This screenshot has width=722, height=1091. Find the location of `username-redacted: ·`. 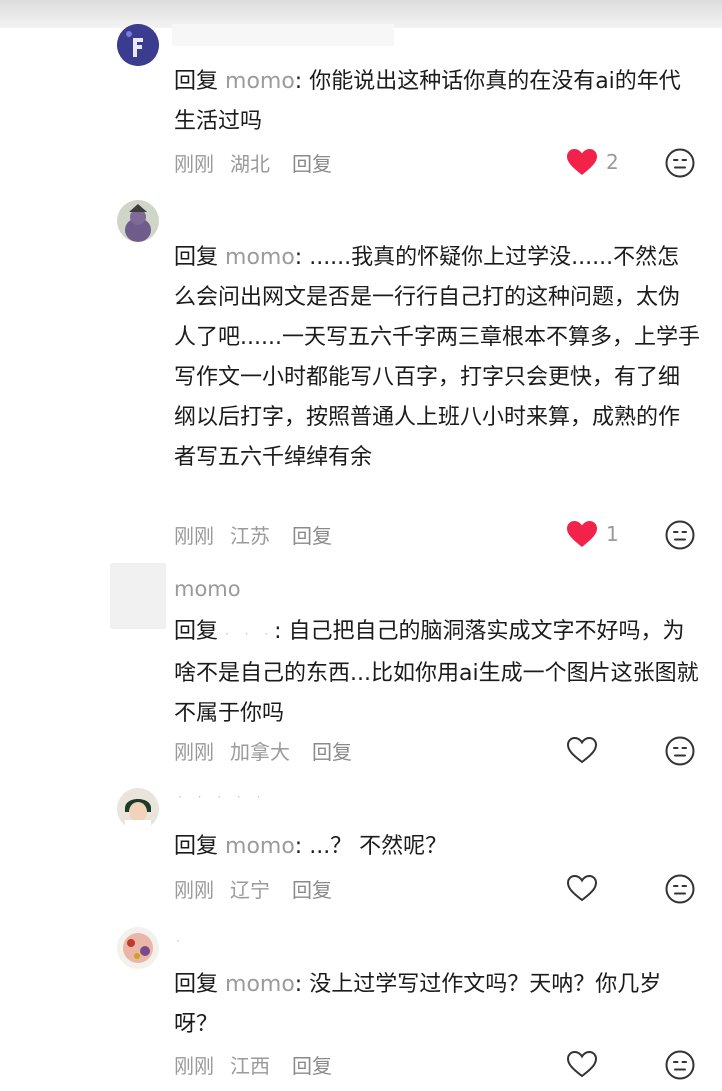

username-redacted: · is located at coordinates (181, 941).